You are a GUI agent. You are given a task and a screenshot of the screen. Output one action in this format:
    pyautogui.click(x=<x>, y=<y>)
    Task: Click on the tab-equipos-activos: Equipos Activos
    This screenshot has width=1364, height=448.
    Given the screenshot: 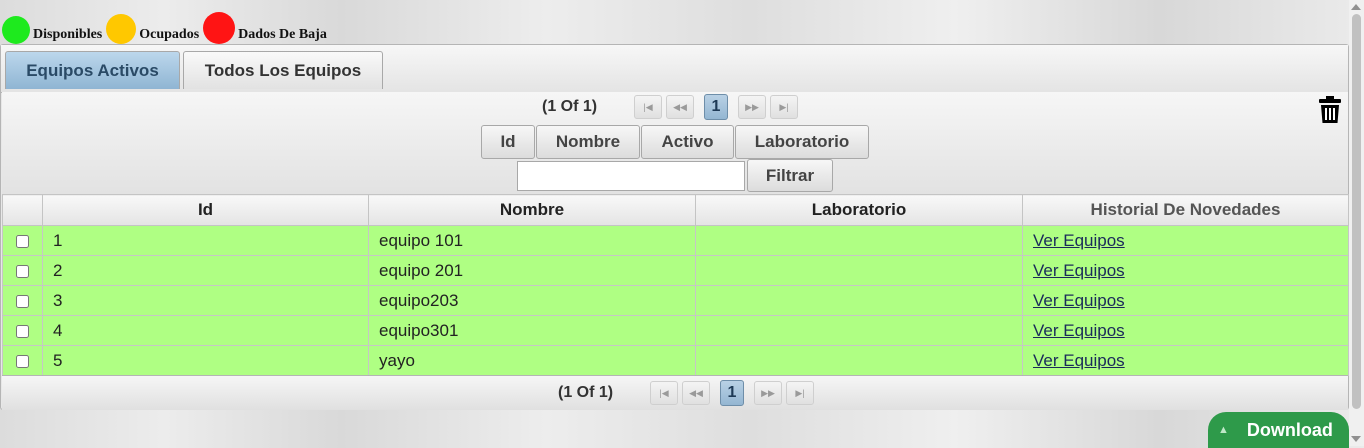 What is the action you would take?
    pyautogui.click(x=92, y=70)
    